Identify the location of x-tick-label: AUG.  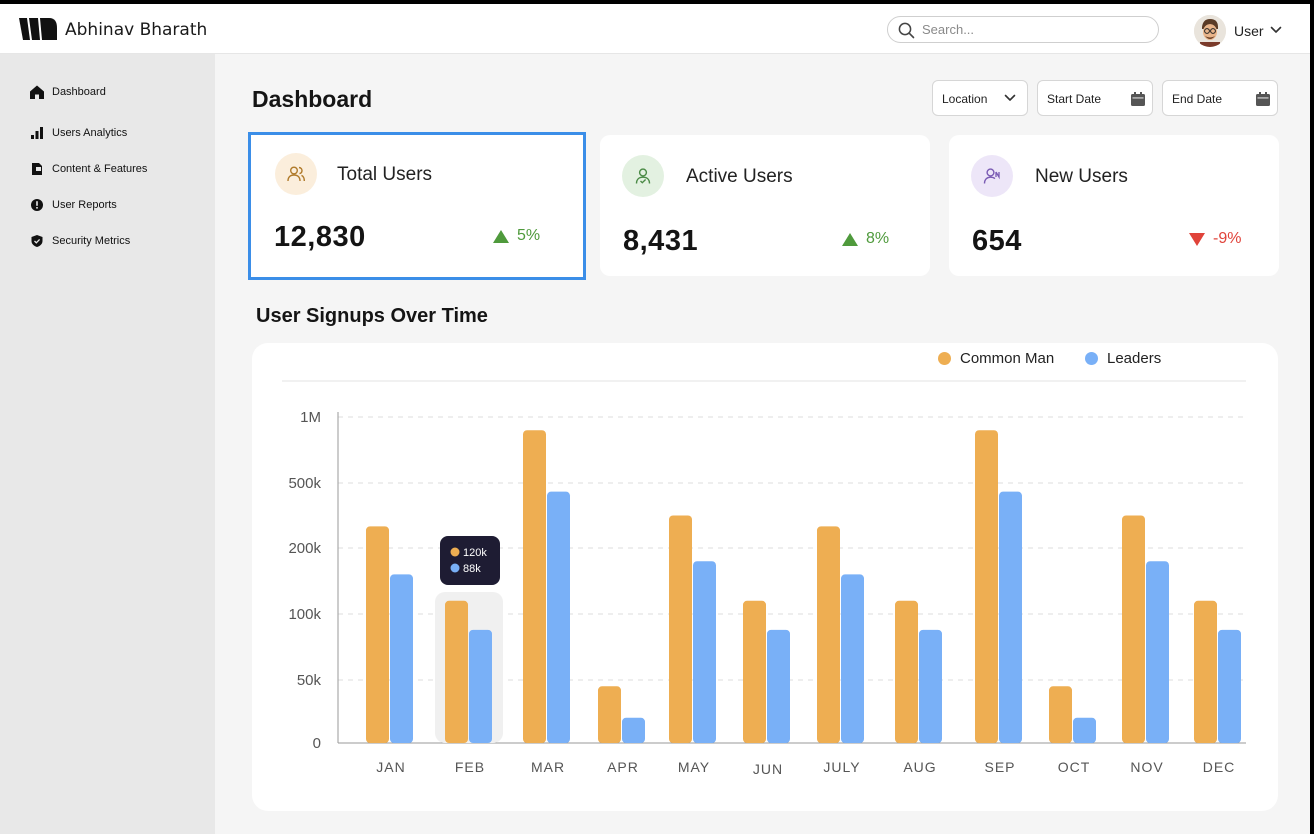
(919, 767).